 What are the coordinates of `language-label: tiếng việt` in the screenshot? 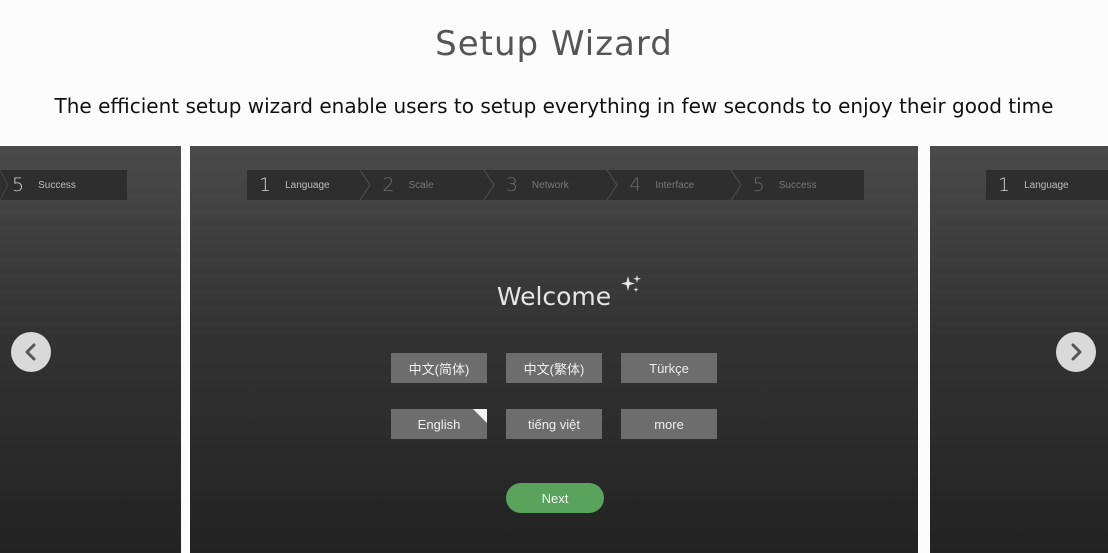 It's located at (554, 424).